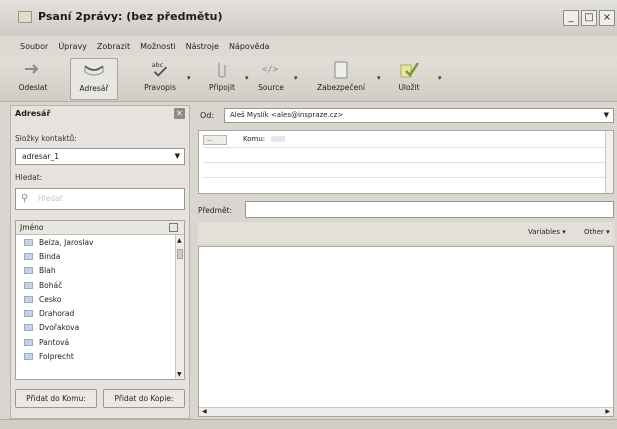  Describe the element at coordinates (215, 210) in the screenshot. I see `subject-label: Předmět:` at that location.